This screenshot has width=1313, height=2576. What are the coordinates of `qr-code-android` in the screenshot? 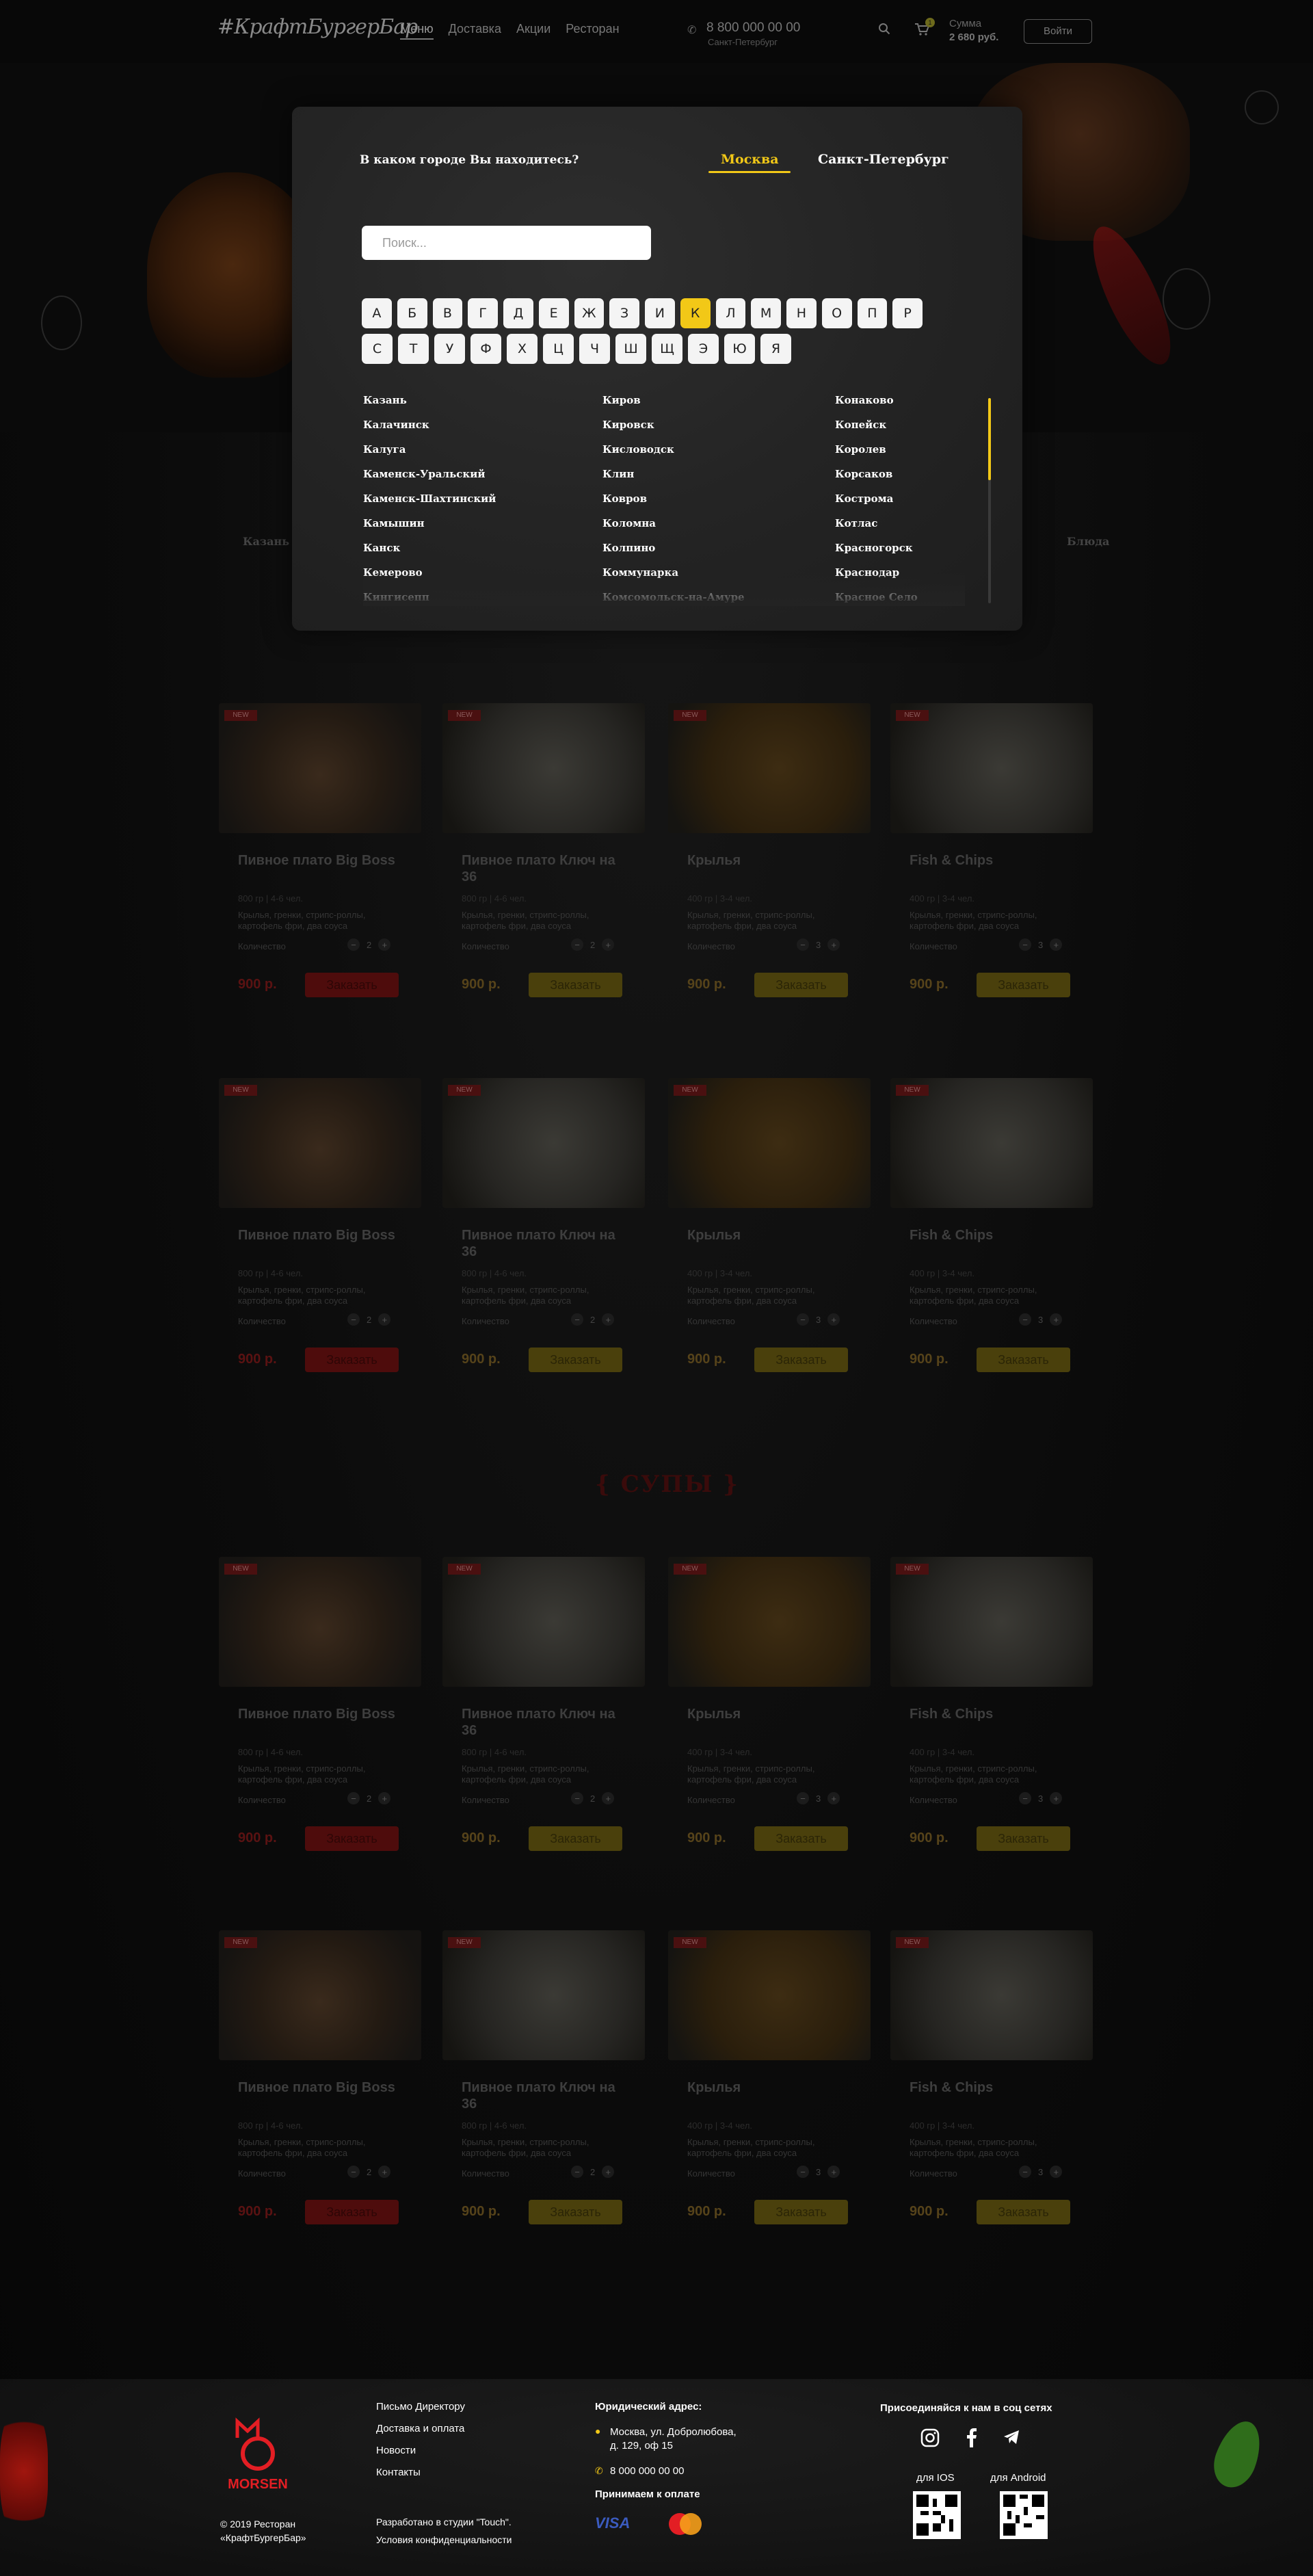 It's located at (1024, 2515).